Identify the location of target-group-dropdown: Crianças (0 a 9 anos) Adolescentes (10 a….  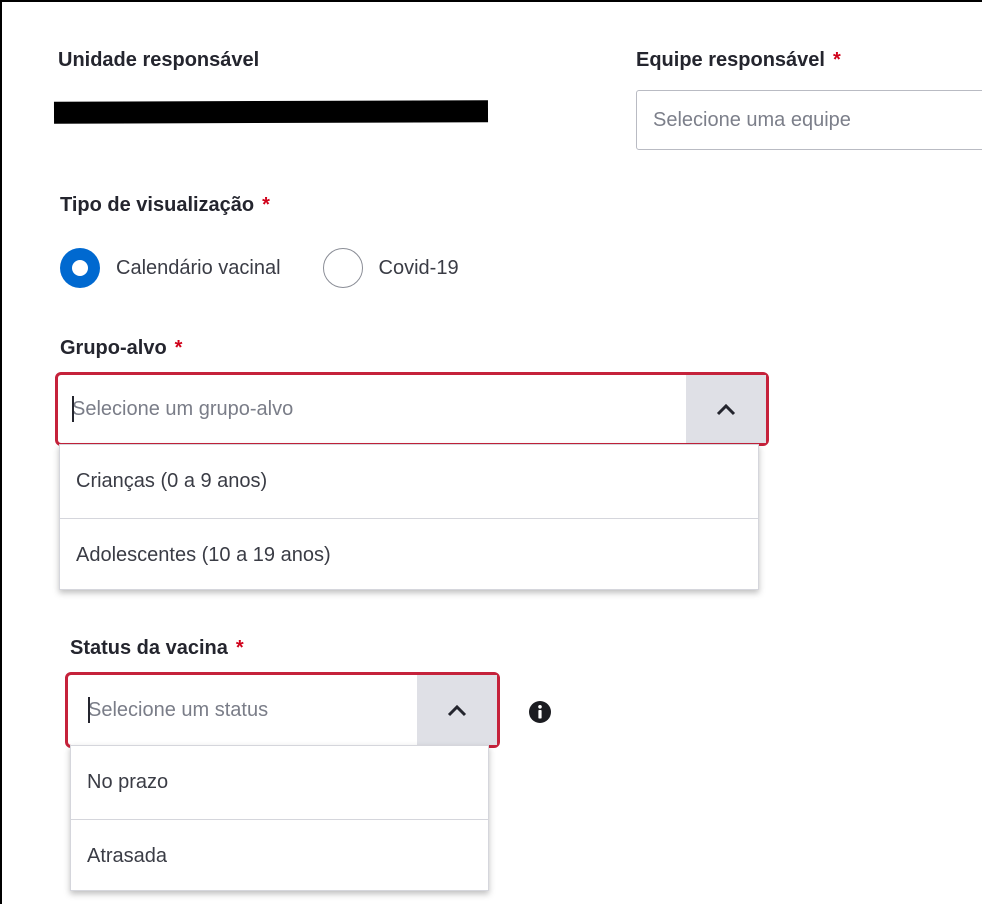
(409, 517).